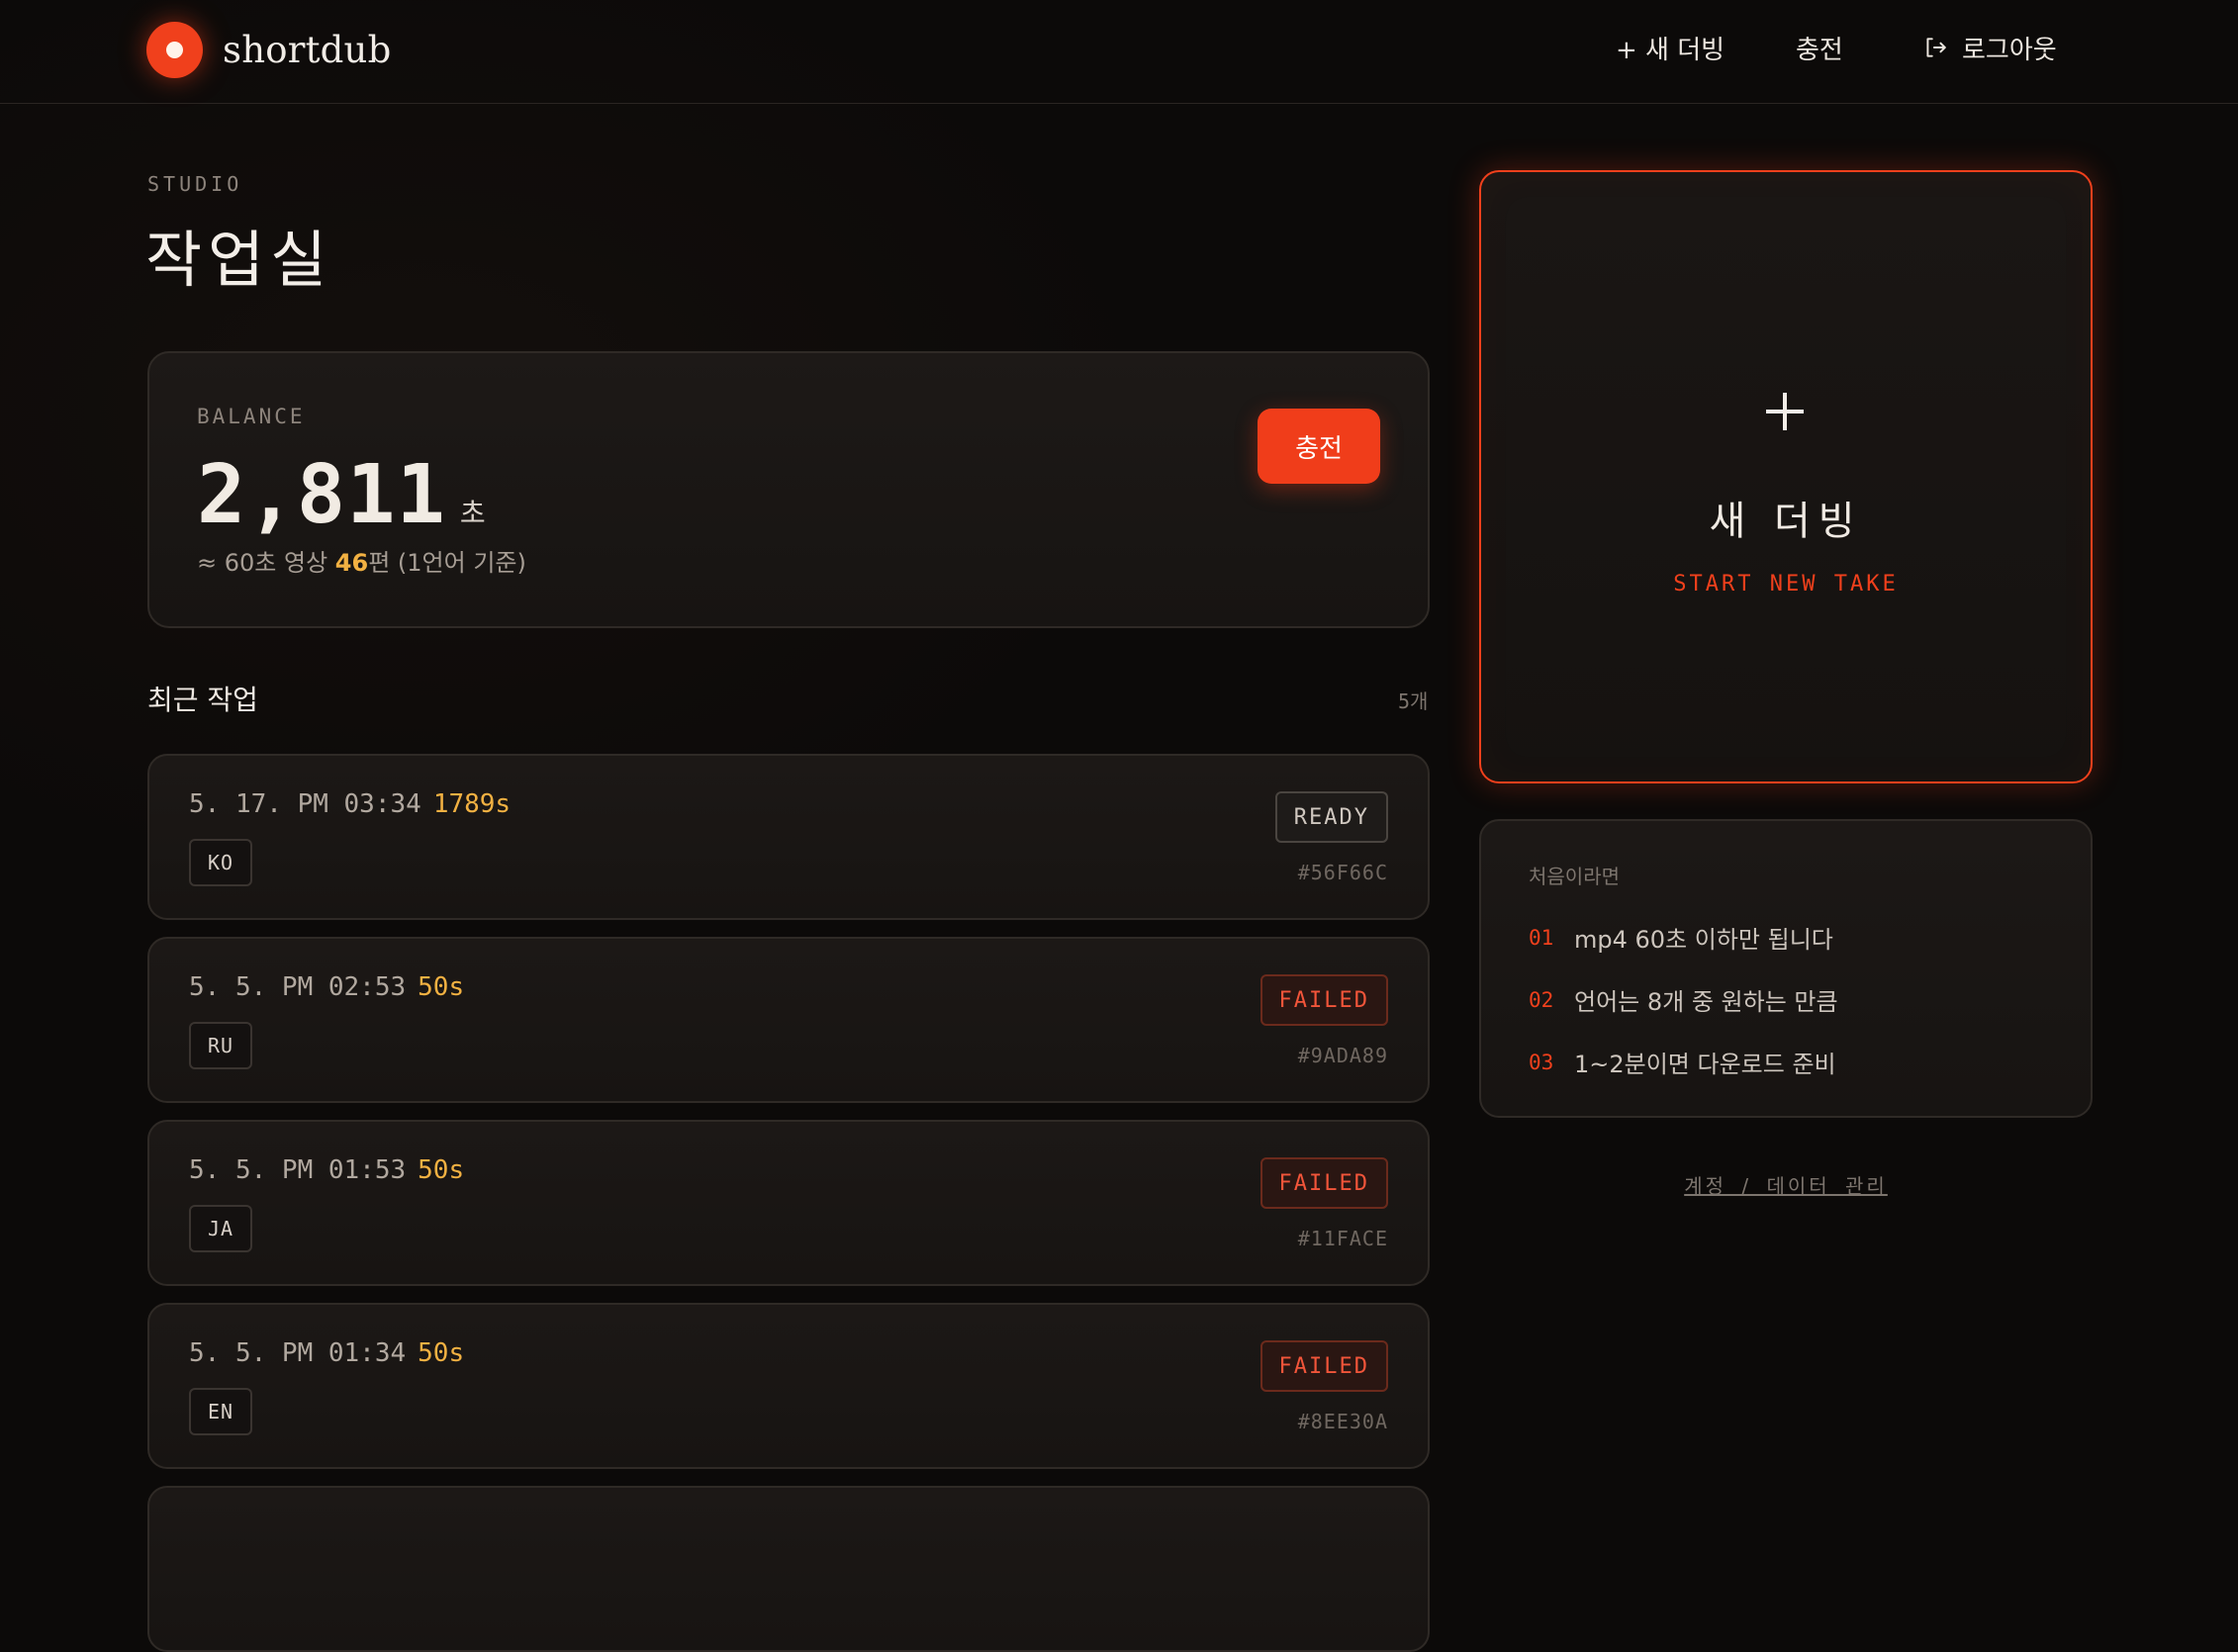 Image resolution: width=2238 pixels, height=1652 pixels. I want to click on job-duration: 1789s, so click(472, 804).